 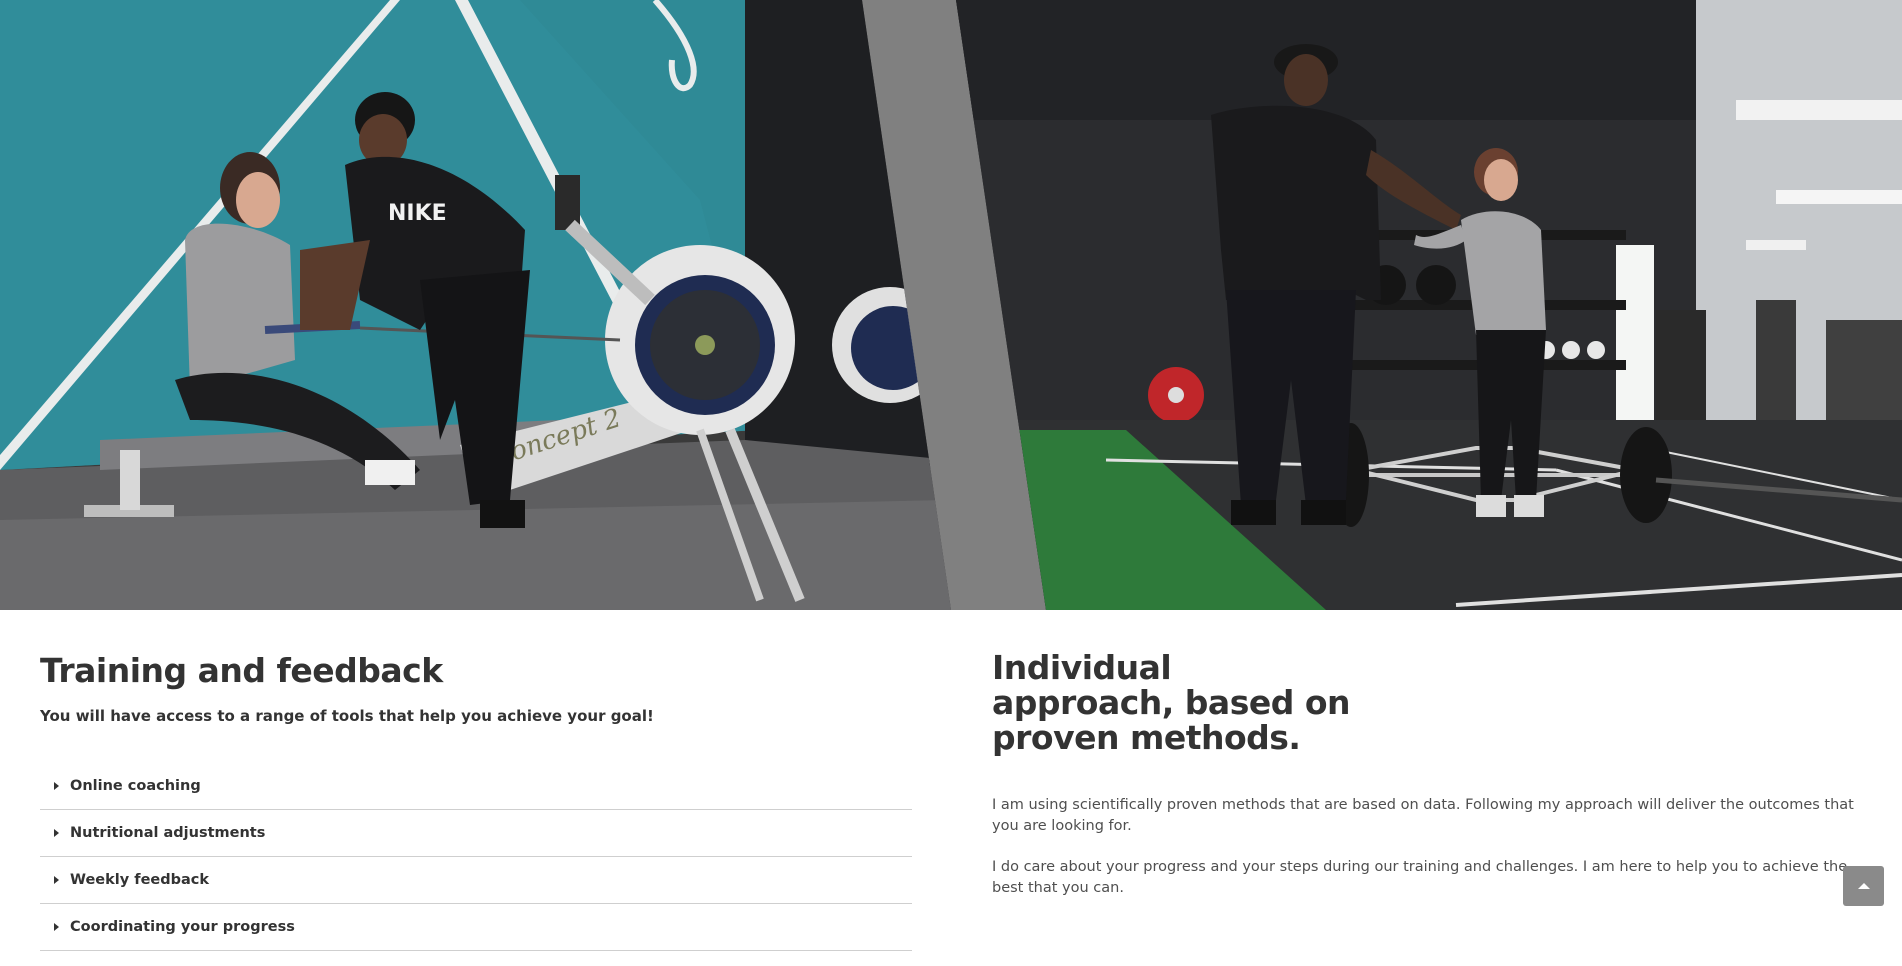 What do you see at coordinates (182, 927) in the screenshot?
I see `accordion-item-label: Coordinating your progress` at bounding box center [182, 927].